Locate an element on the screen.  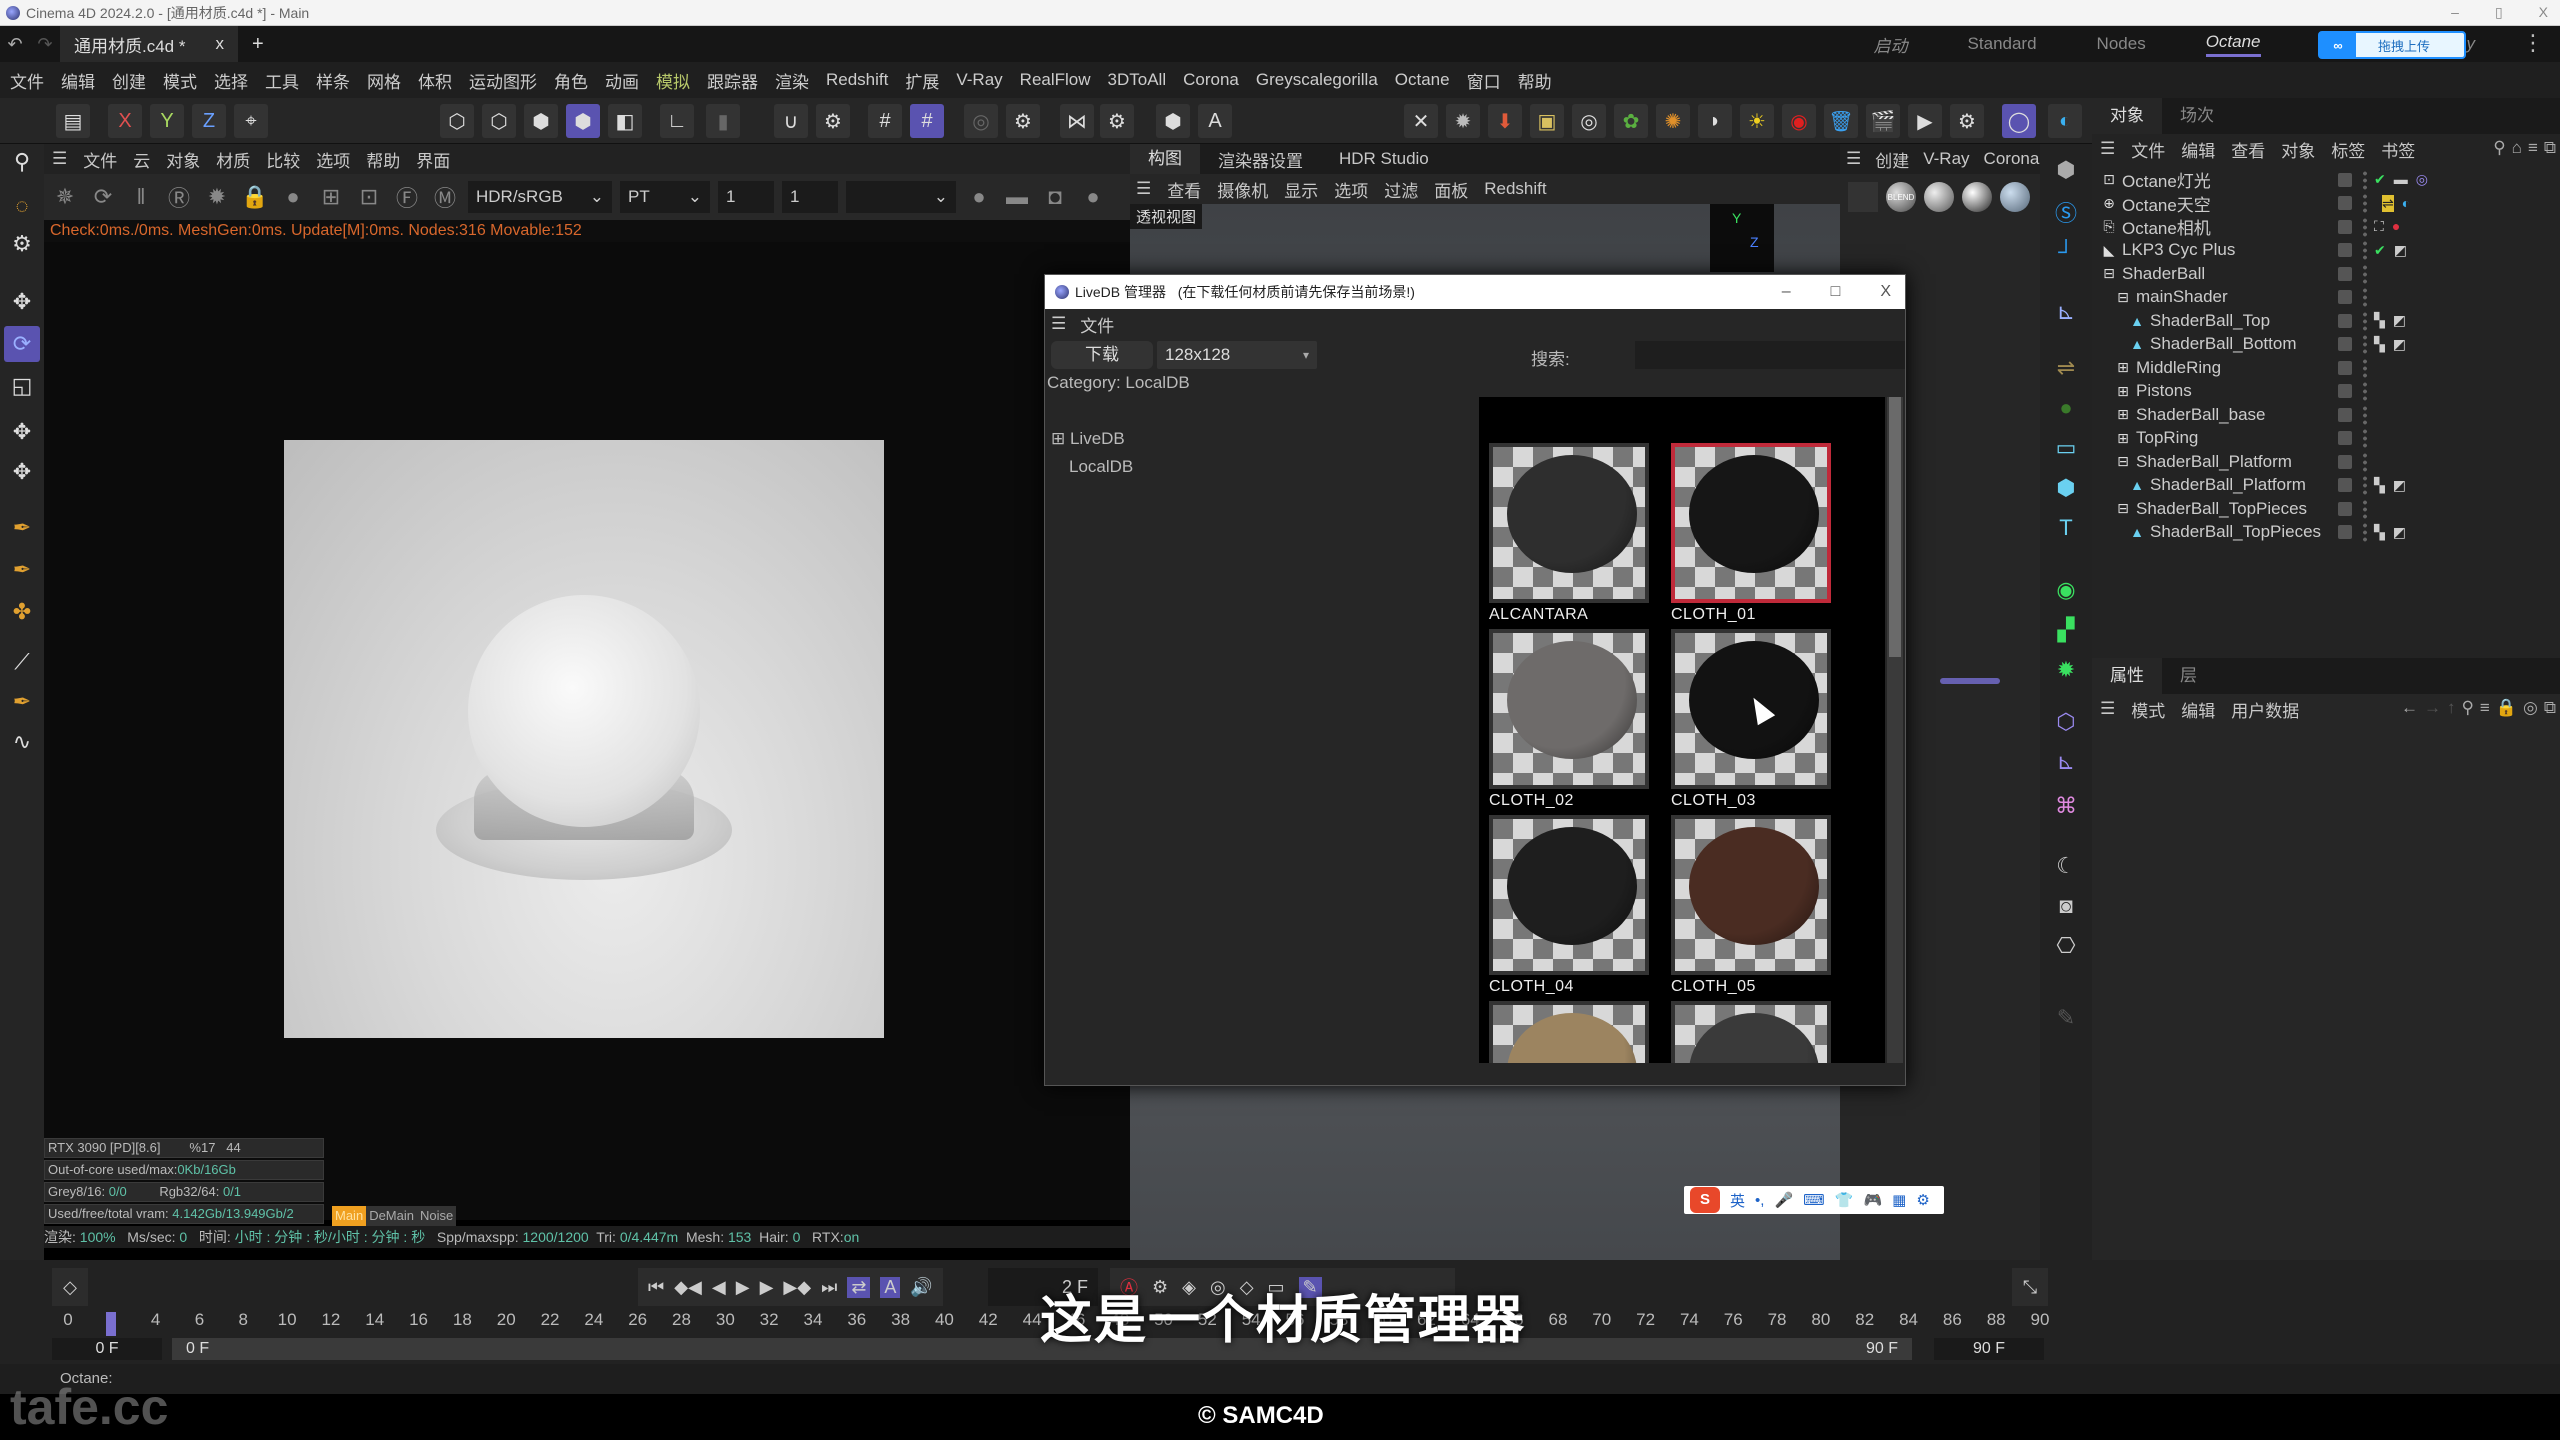
tree-item-localdb: LocalDB is located at coordinates (1276, 467).